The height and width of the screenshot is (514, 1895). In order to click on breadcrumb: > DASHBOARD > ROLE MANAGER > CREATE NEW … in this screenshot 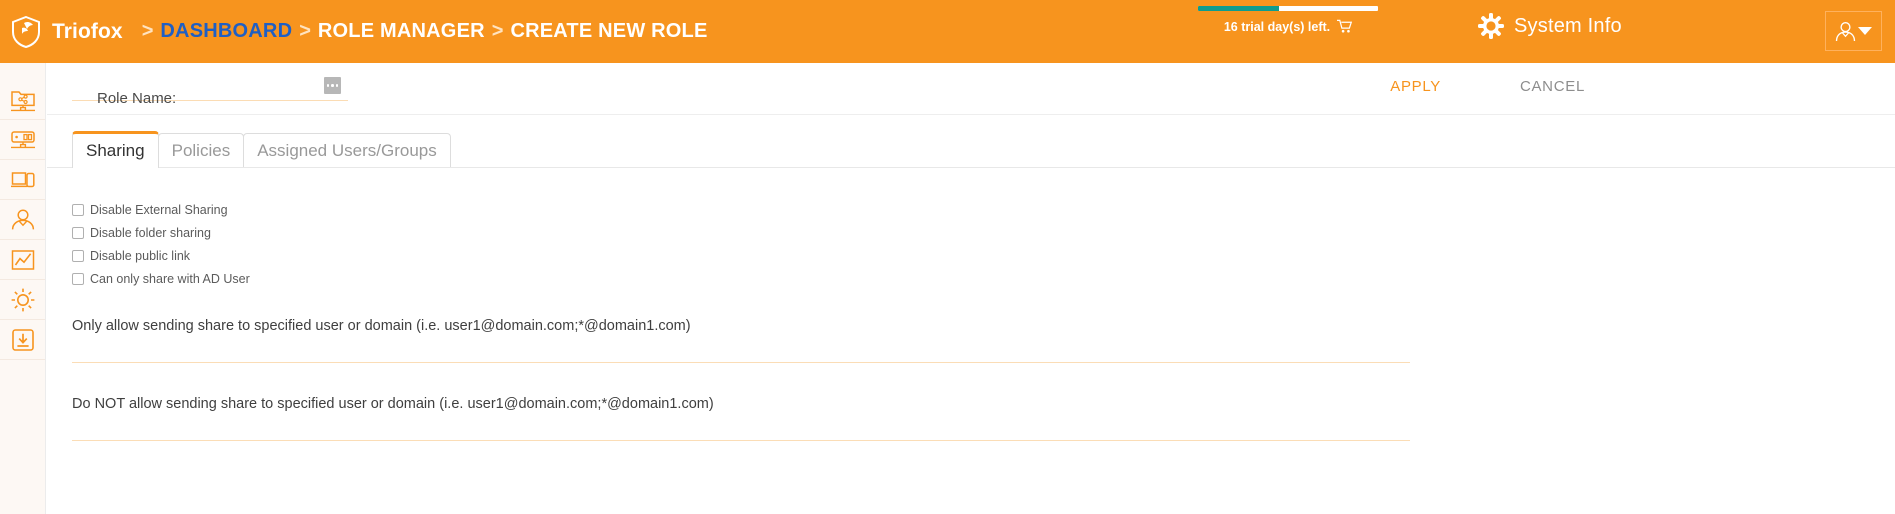, I will do `click(421, 31)`.